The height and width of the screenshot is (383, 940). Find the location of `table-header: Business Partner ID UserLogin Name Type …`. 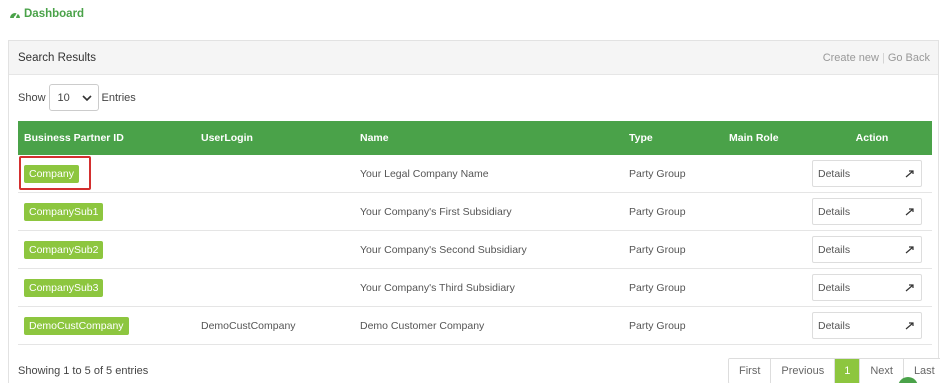

table-header: Business Partner ID UserLogin Name Type … is located at coordinates (475, 138).